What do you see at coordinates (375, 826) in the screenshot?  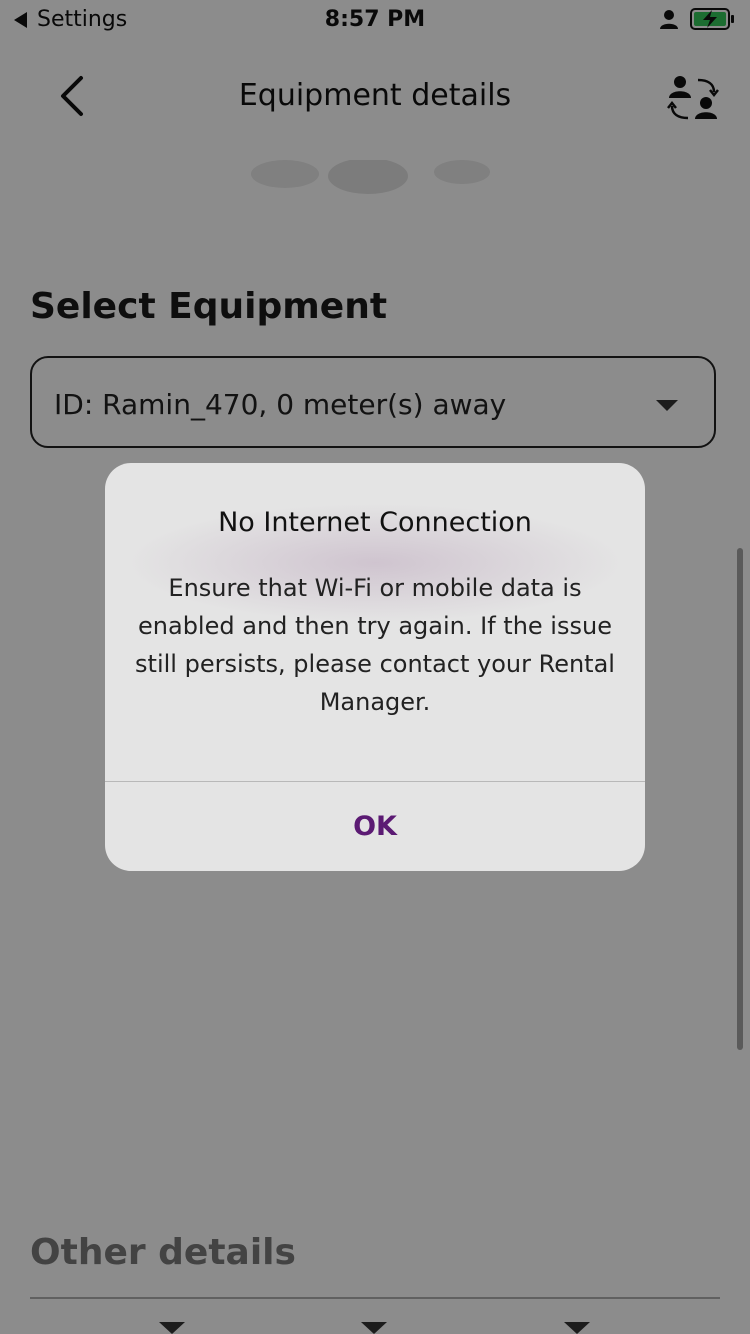 I see `ok-button: OK` at bounding box center [375, 826].